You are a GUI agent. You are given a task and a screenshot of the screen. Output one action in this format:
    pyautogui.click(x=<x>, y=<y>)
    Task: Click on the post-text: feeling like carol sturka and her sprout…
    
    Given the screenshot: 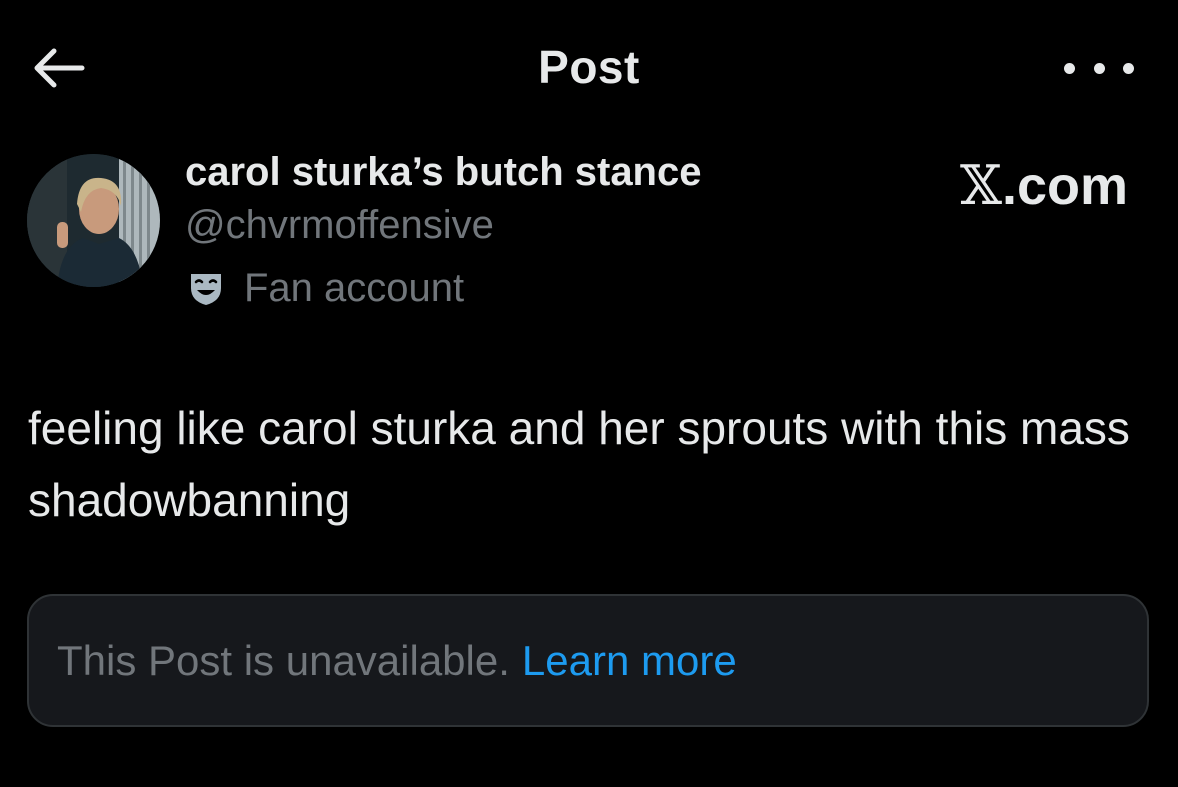 What is the action you would take?
    pyautogui.click(x=579, y=464)
    